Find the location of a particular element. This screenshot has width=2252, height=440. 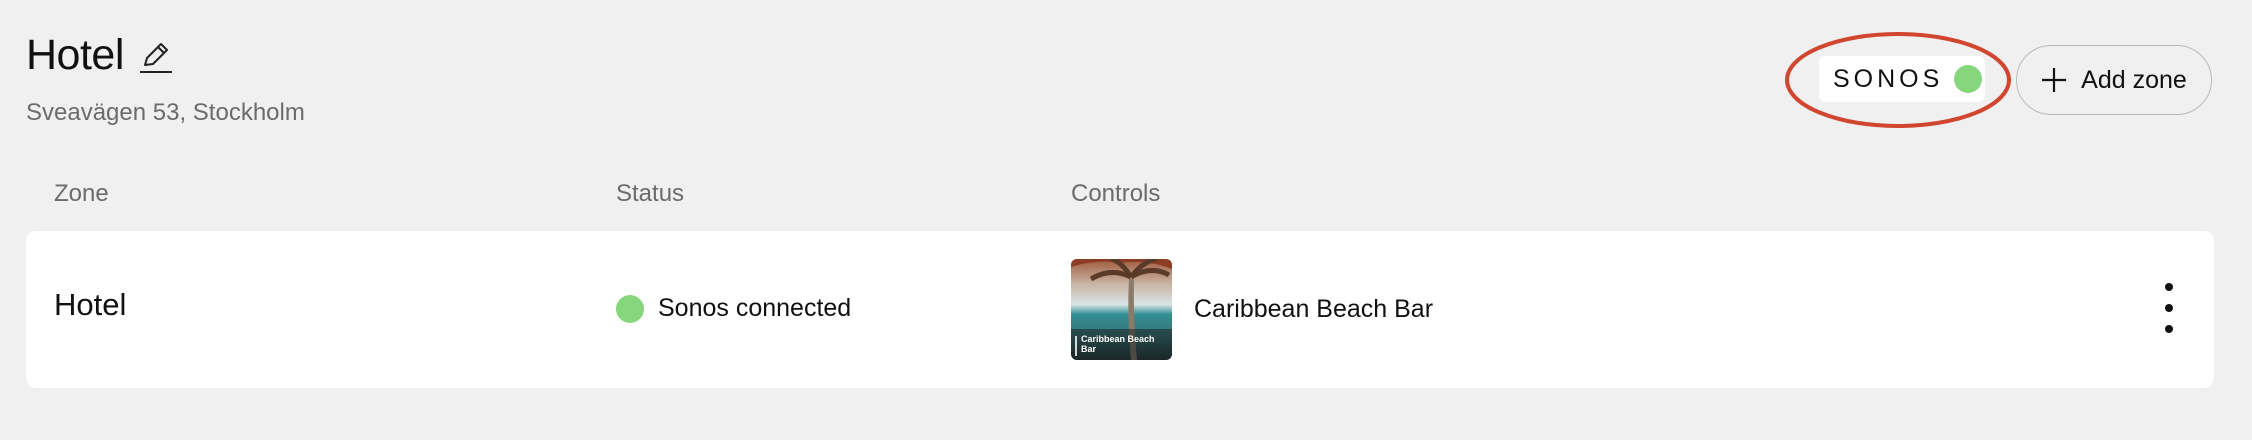

add-zone-button: Add zone is located at coordinates (2114, 80).